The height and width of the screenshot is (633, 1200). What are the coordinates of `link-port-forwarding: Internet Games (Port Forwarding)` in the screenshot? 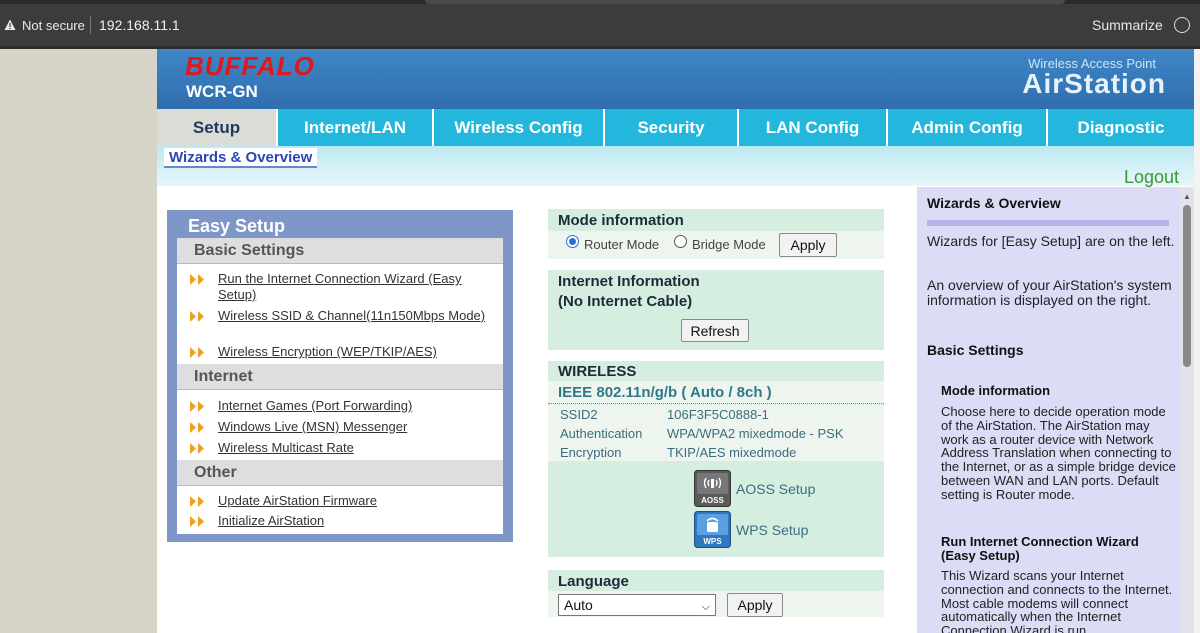 It's located at (339, 406).